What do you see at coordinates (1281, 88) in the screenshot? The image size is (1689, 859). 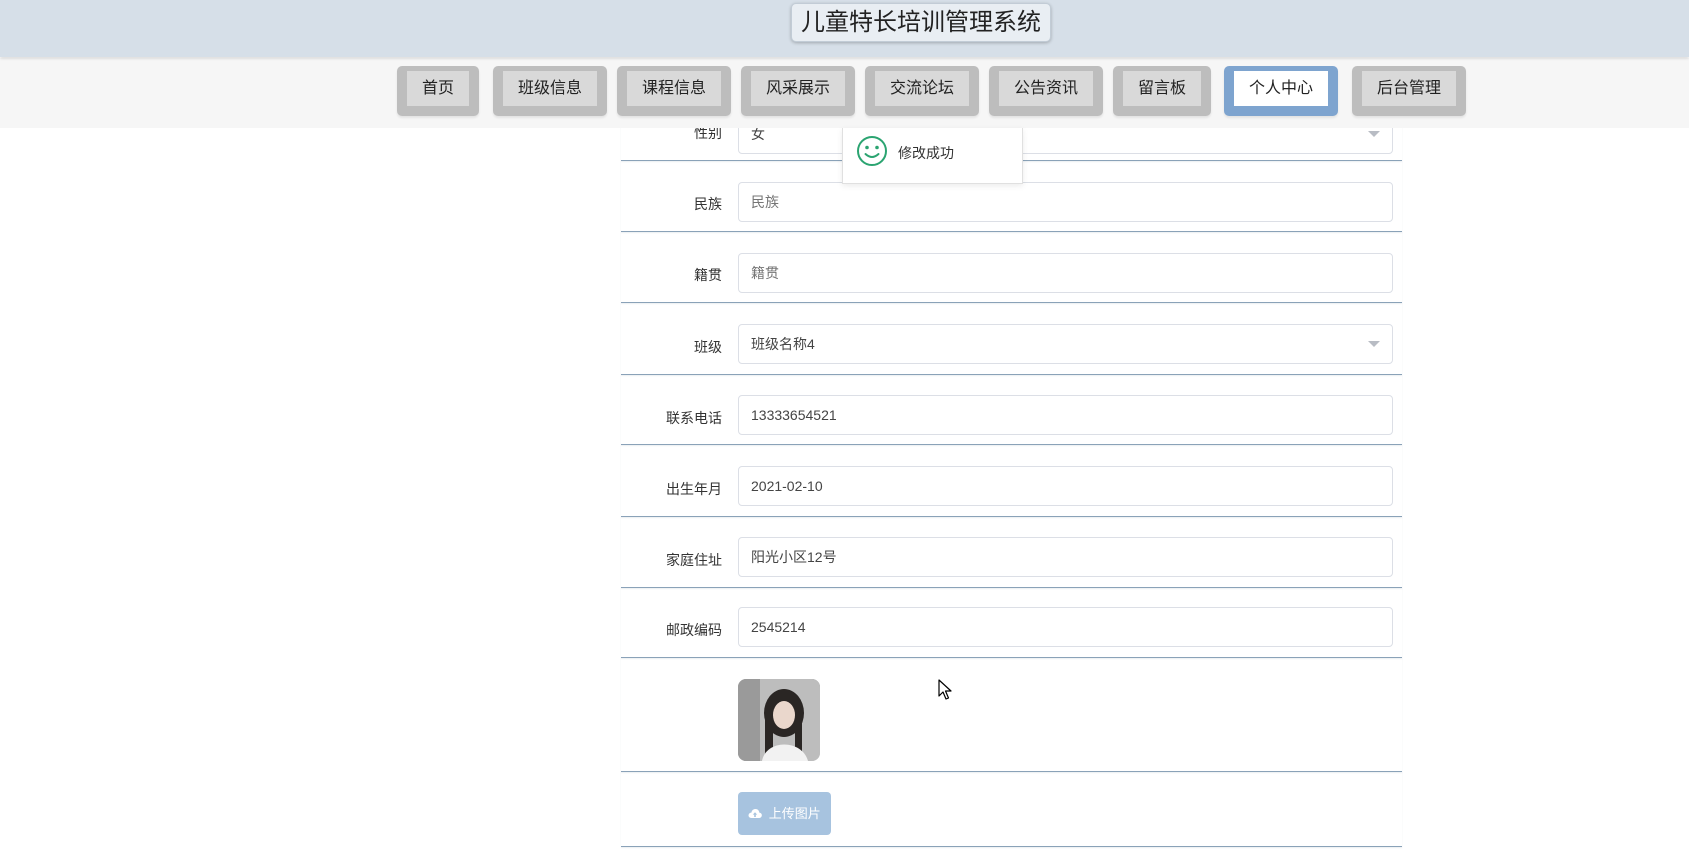 I see `nav-label: 个人中心` at bounding box center [1281, 88].